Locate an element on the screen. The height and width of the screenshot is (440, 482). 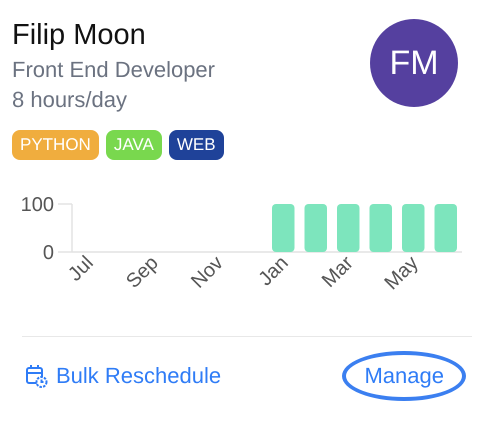
work-hours: 8 hours/day is located at coordinates (70, 100).